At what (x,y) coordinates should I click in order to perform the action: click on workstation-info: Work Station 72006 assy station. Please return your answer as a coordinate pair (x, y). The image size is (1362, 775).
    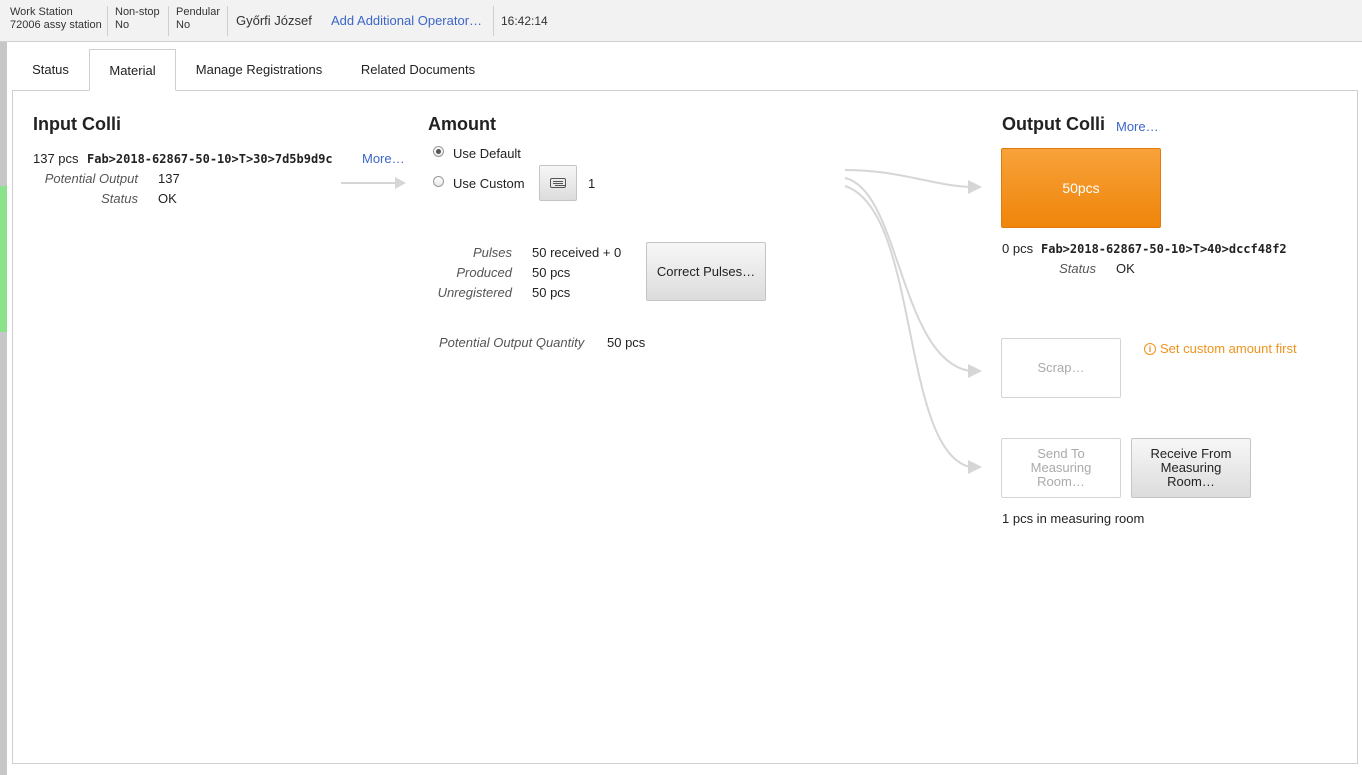
    Looking at the image, I should click on (56, 19).